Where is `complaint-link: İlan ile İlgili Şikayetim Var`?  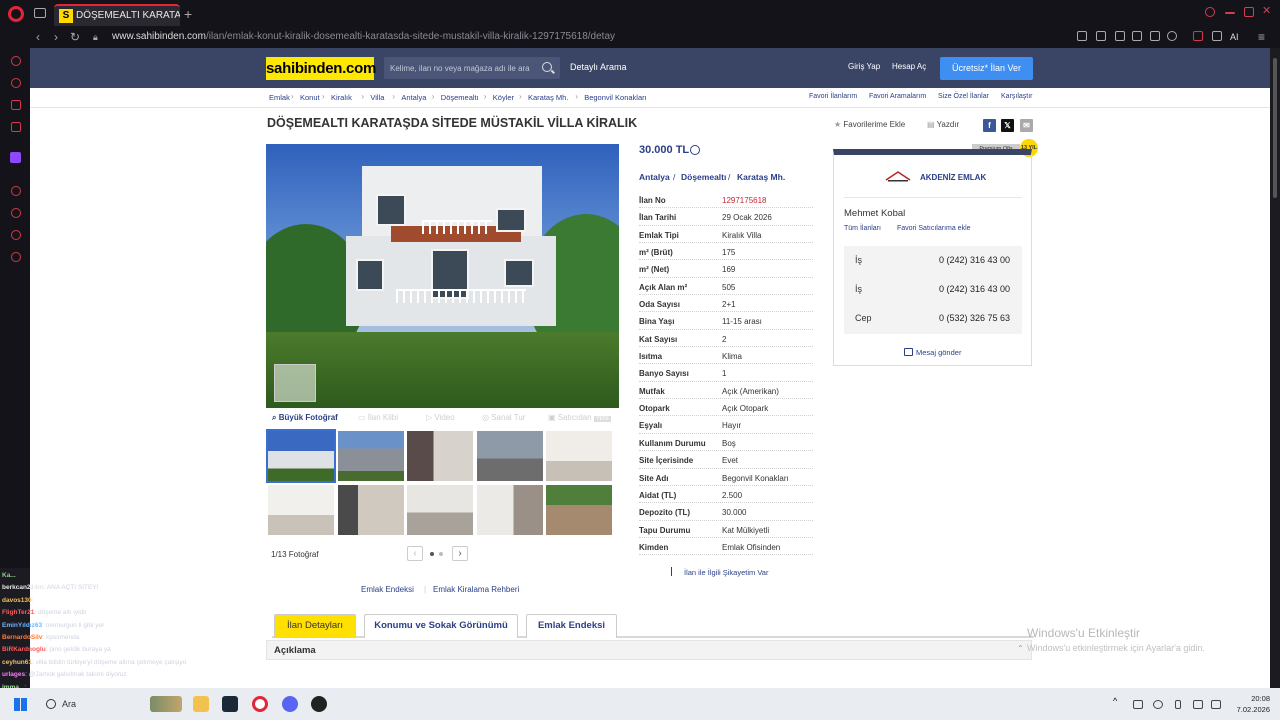
complaint-link: İlan ile İlgili Şikayetim Var is located at coordinates (726, 572).